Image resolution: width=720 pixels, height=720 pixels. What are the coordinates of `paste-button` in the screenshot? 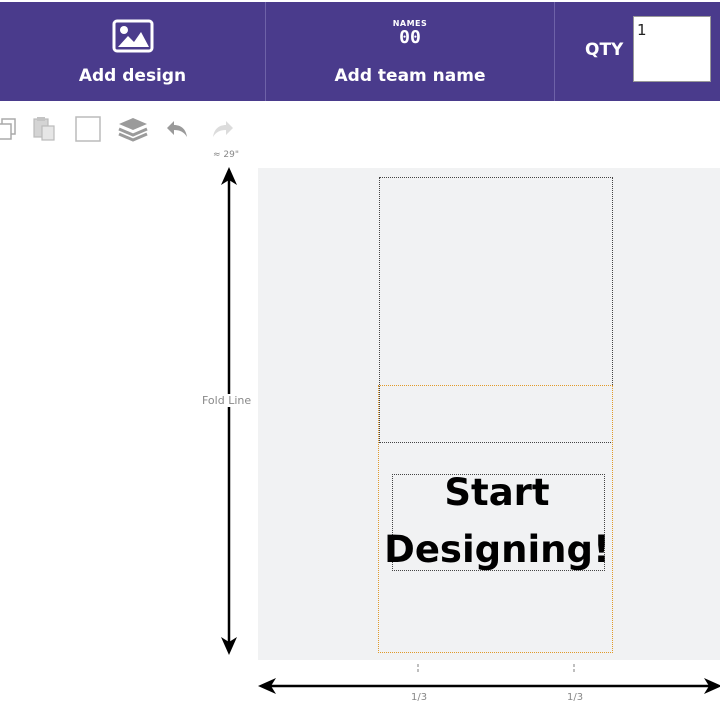 It's located at (44, 129).